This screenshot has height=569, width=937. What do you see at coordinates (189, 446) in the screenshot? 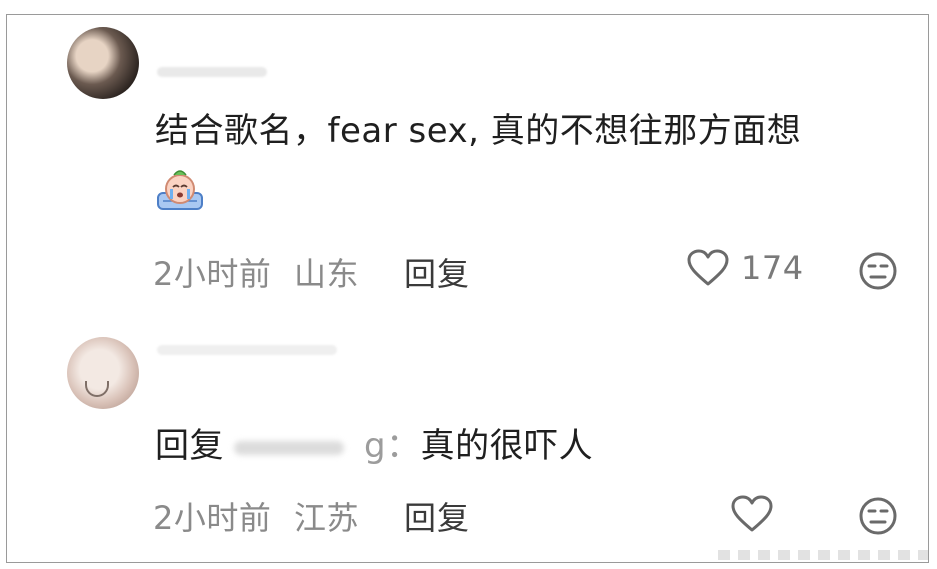
I see `reply-prefix: 回复` at bounding box center [189, 446].